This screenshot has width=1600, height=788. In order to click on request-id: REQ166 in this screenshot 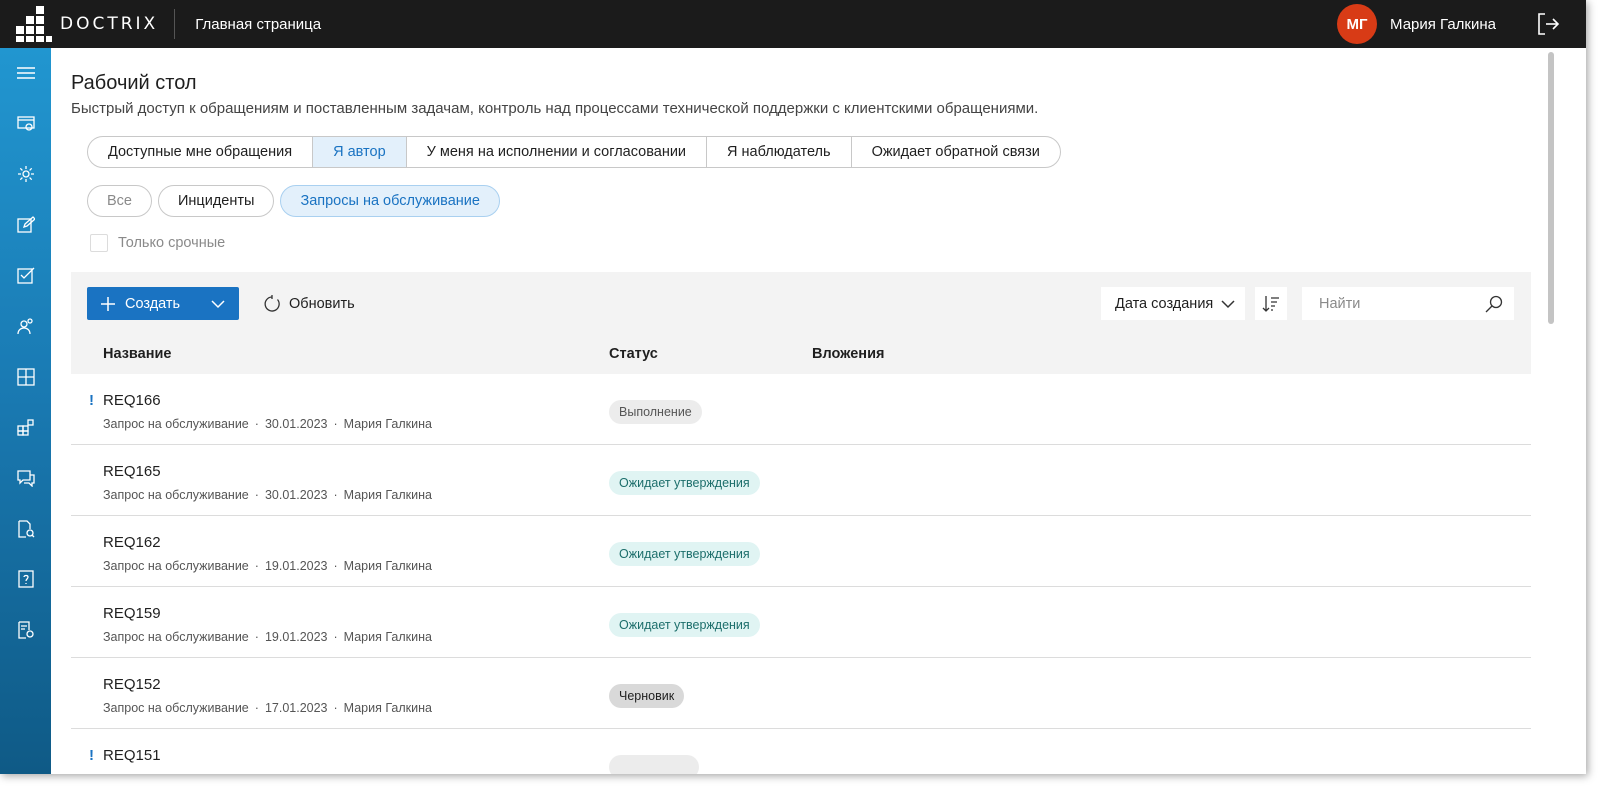, I will do `click(132, 400)`.